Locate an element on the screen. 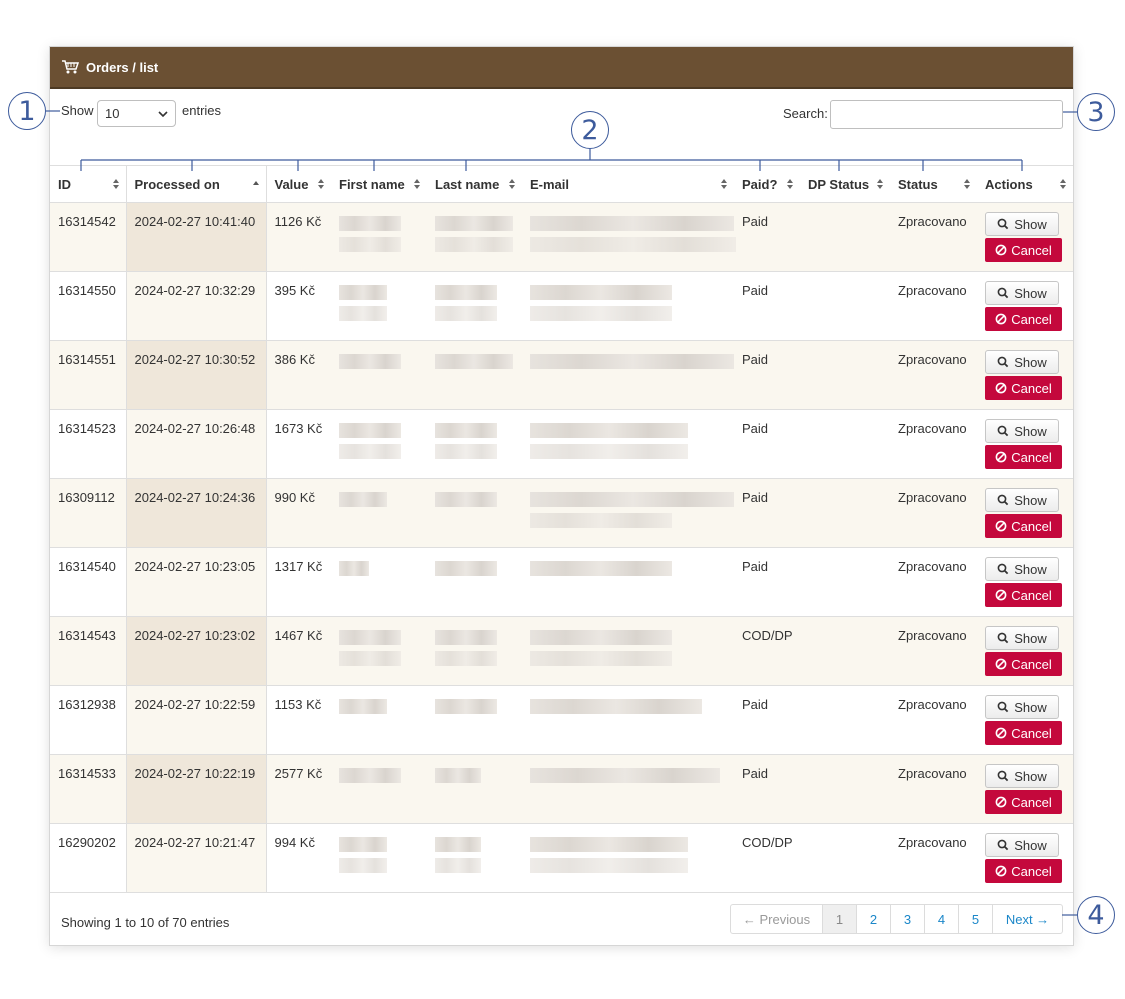  search-input is located at coordinates (946, 114).